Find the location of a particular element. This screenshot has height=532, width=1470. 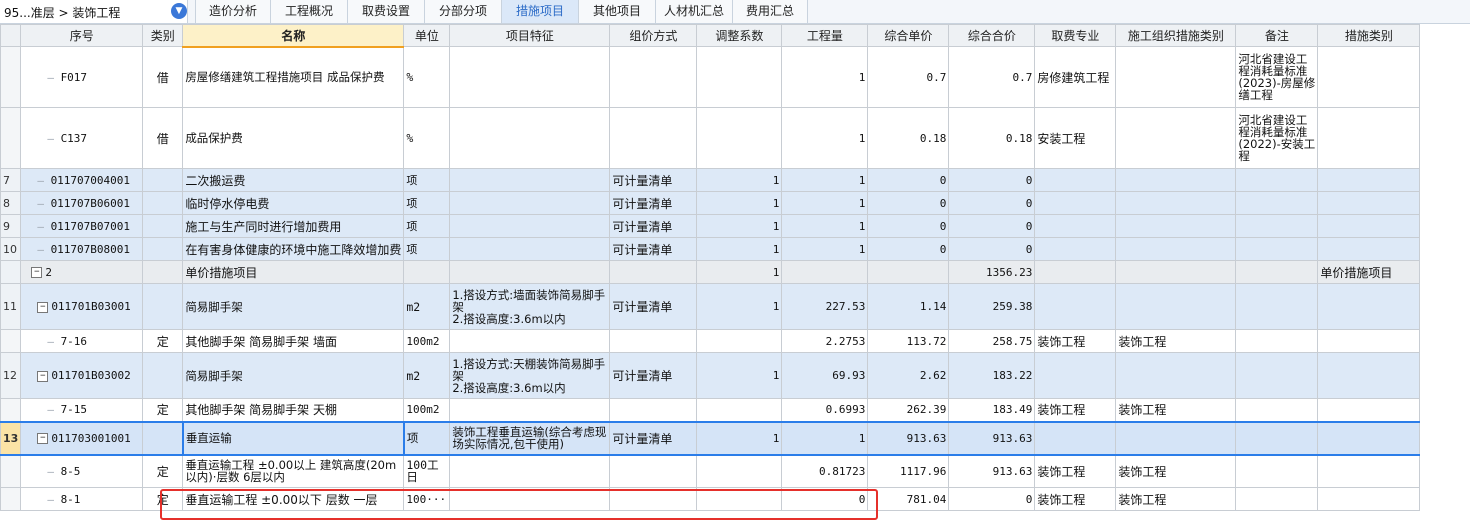

row-code: — 8-1 is located at coordinates (82, 499).